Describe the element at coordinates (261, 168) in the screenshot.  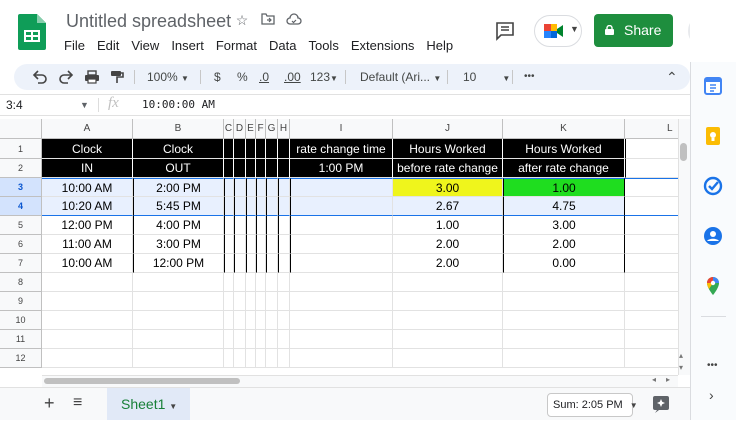
I see `cell-f2` at that location.